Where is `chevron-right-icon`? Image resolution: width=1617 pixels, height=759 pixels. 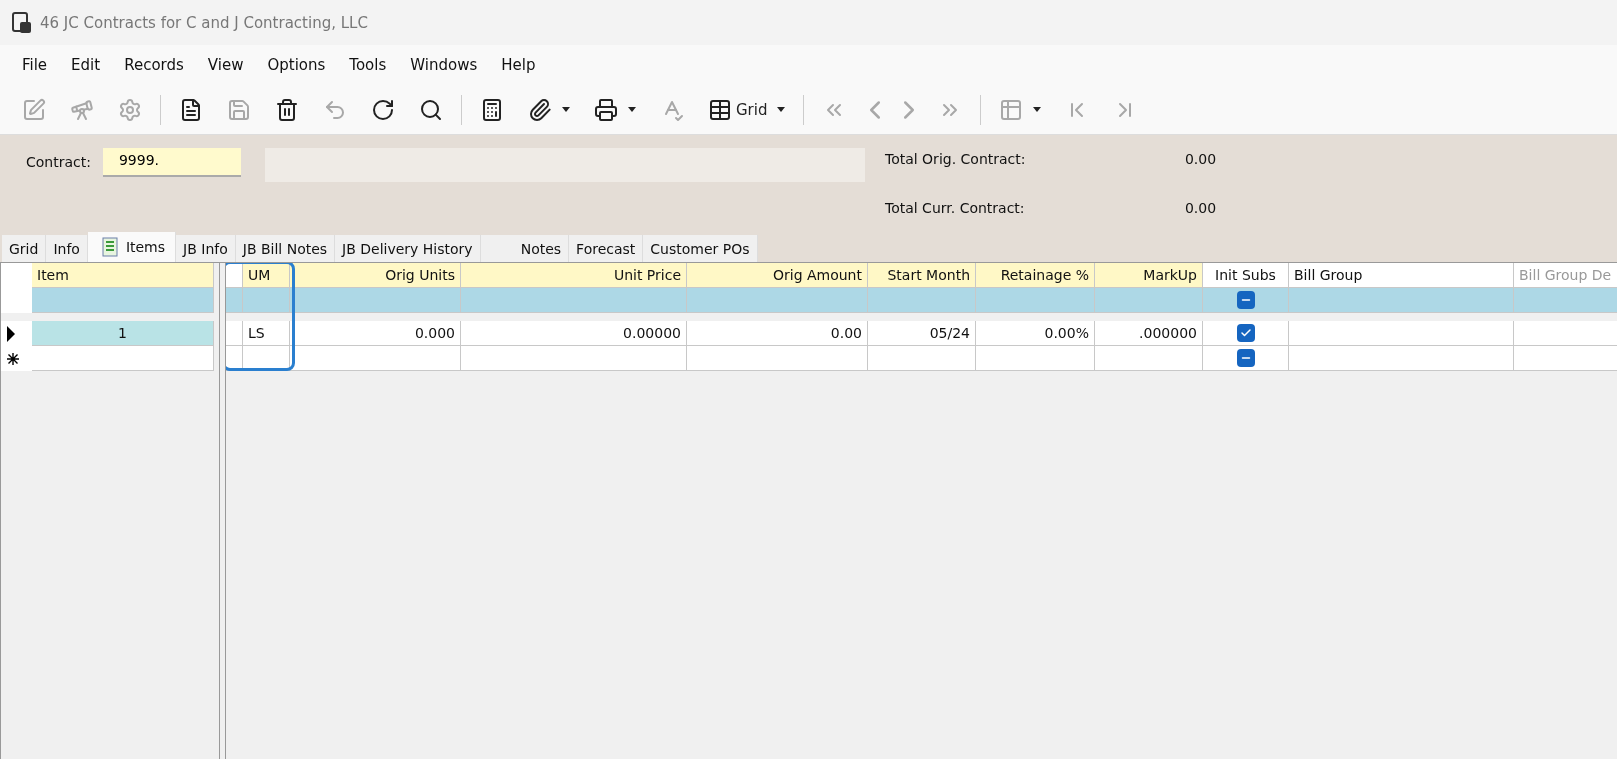
chevron-right-icon is located at coordinates (909, 109).